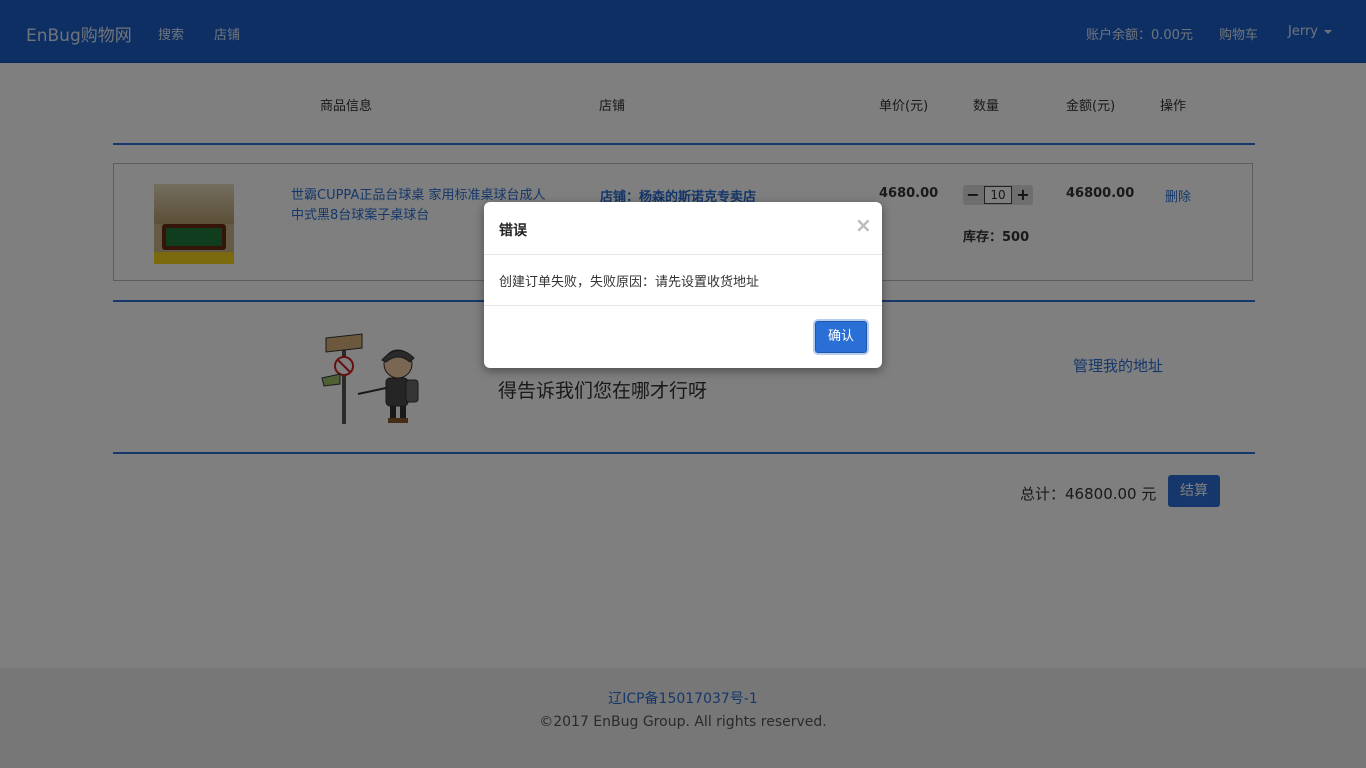  Describe the element at coordinates (863, 225) in the screenshot. I see `close-icon: ×` at that location.